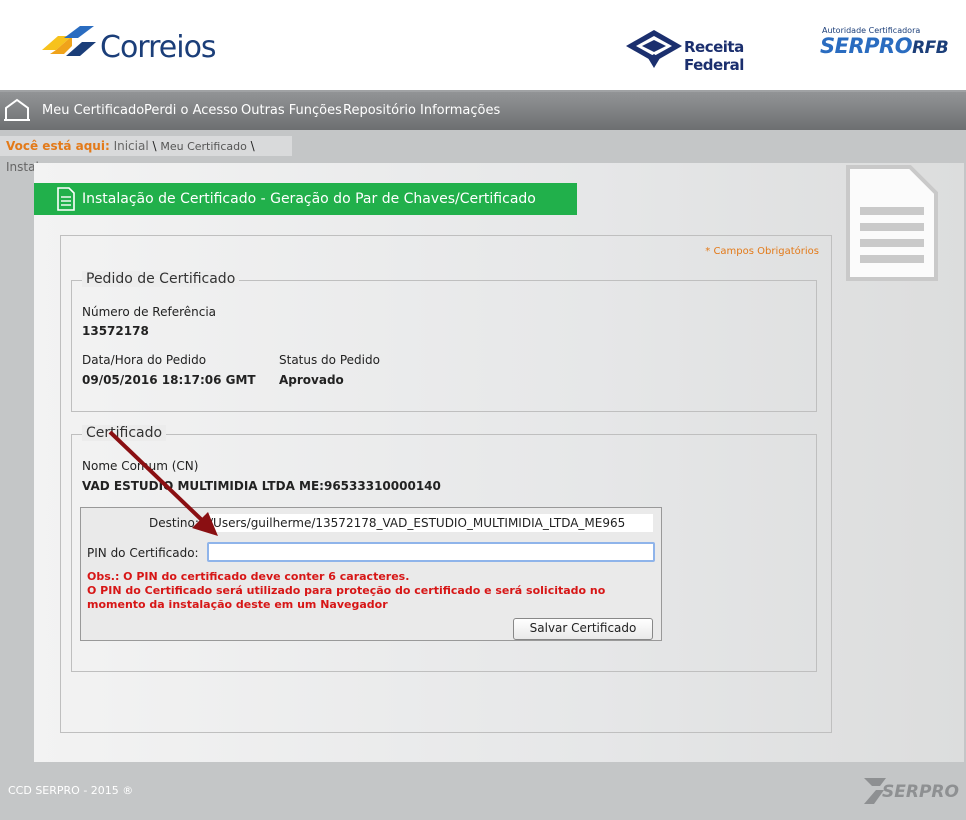 The width and height of the screenshot is (966, 820). I want to click on home-icon, so click(17, 110).